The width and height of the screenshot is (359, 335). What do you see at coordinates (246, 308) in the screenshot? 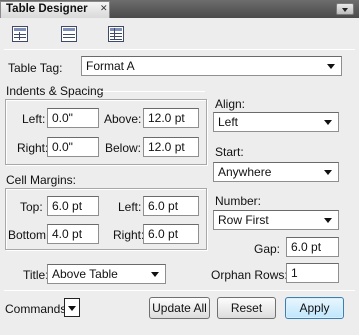
I see `reset-button: Reset` at bounding box center [246, 308].